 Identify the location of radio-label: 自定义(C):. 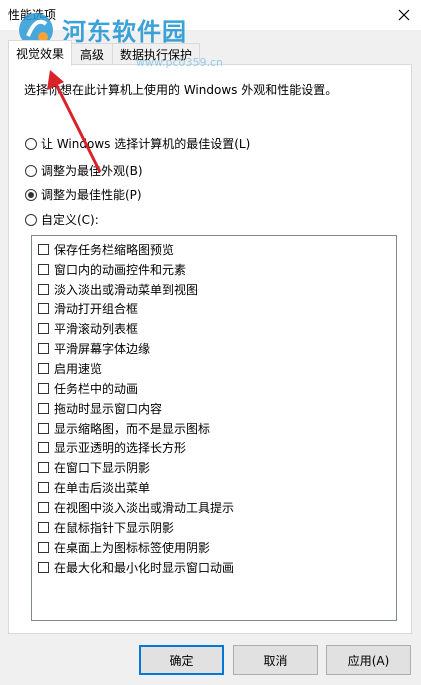
(70, 220).